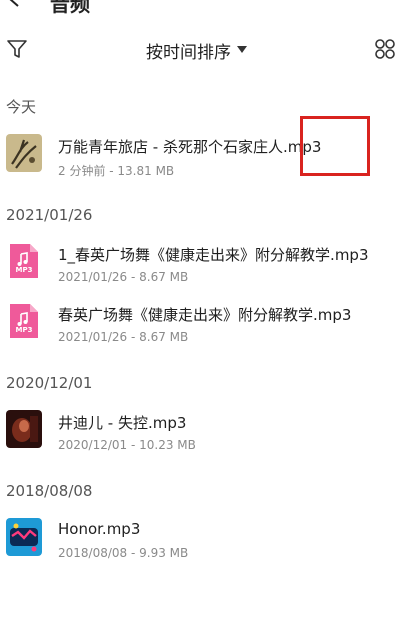 This screenshot has width=400, height=632. What do you see at coordinates (188, 52) in the screenshot?
I see `sort-label: 按时间排序` at bounding box center [188, 52].